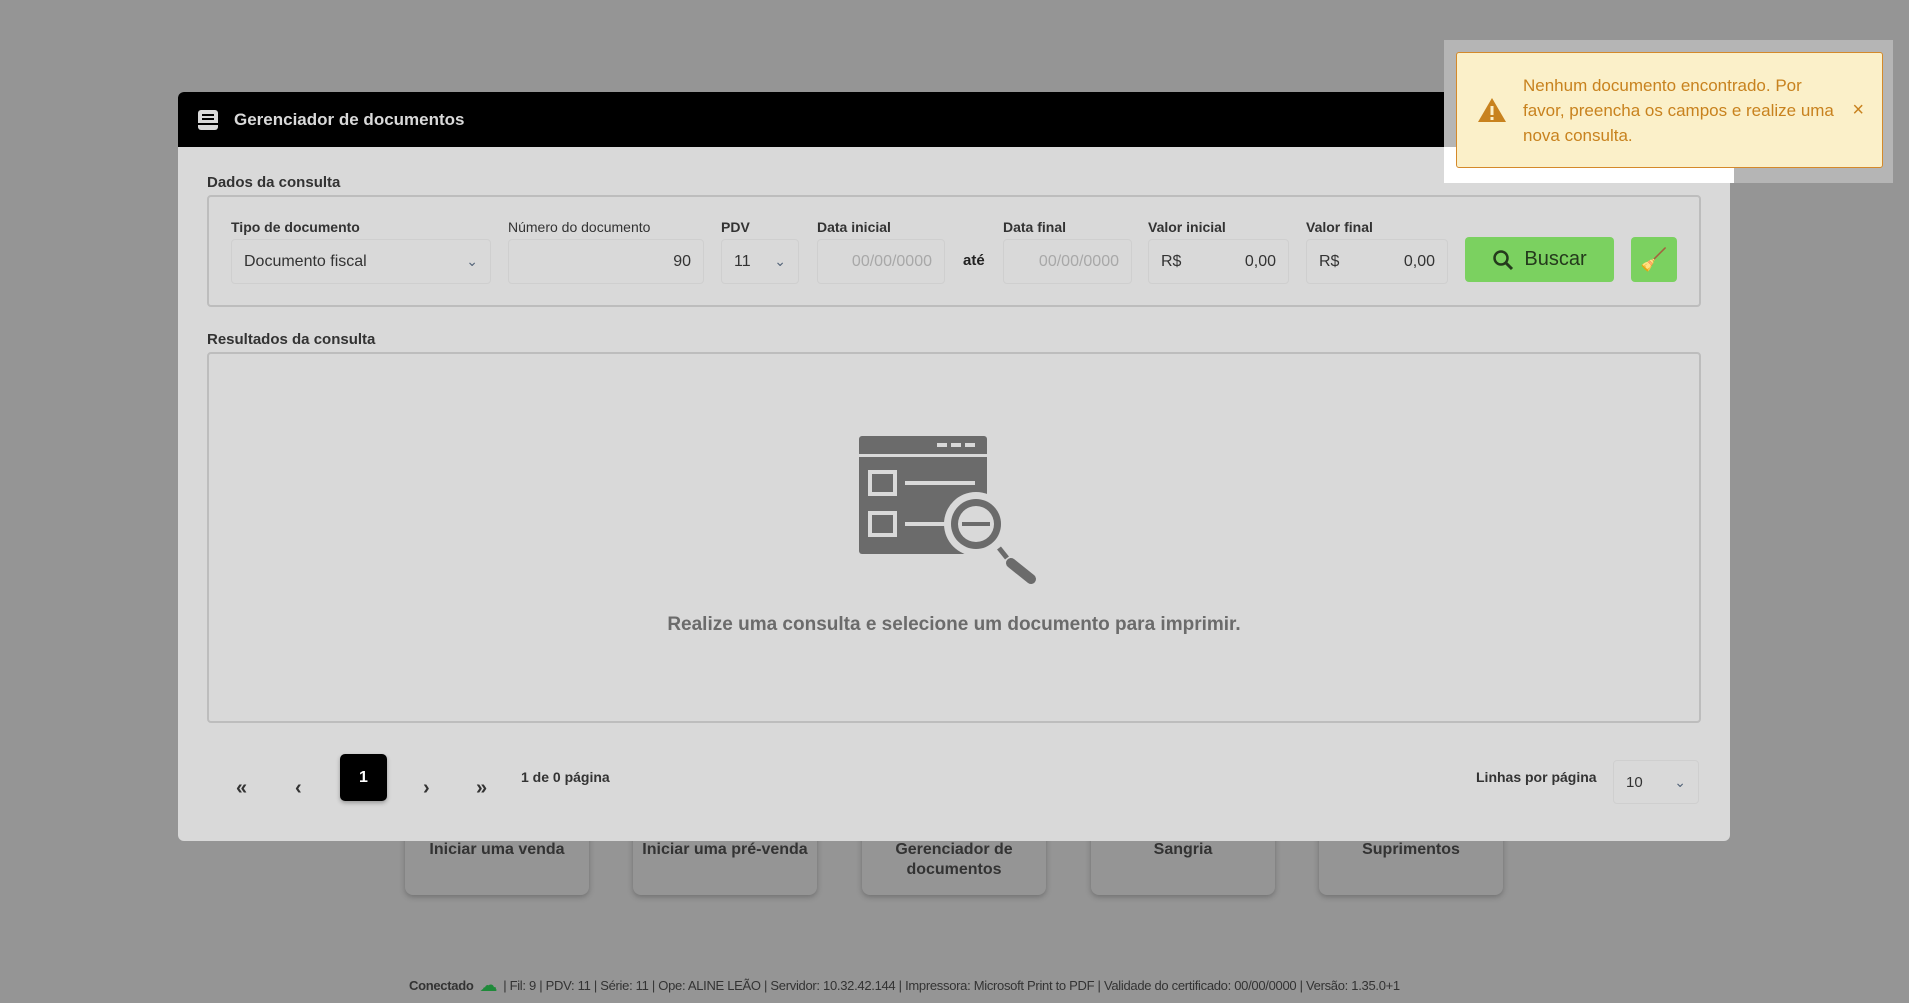  Describe the element at coordinates (1656, 782) in the screenshot. I see `rows-per-page-select: 10 ⌄` at that location.